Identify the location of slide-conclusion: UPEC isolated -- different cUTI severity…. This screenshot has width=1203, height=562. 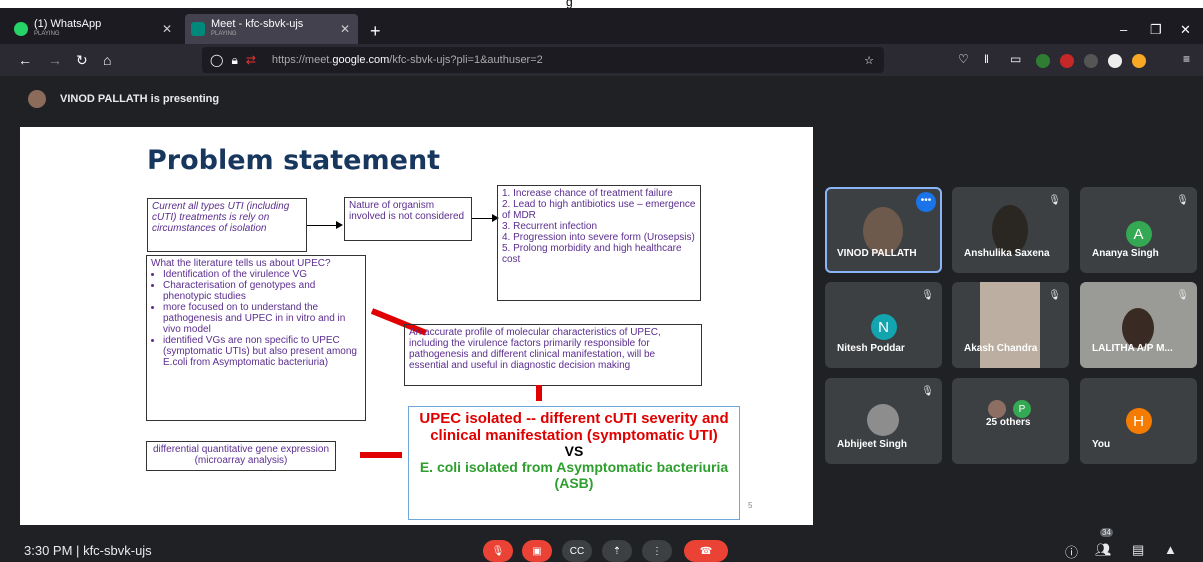
(574, 463).